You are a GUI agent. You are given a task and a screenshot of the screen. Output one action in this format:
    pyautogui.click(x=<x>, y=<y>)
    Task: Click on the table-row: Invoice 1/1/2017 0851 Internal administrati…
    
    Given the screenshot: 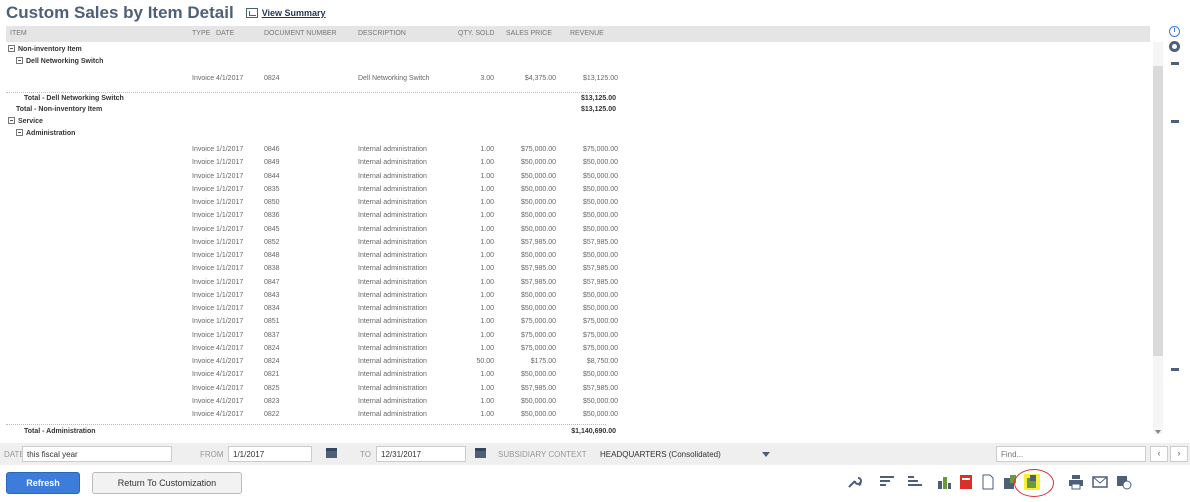 What is the action you would take?
    pyautogui.click(x=312, y=322)
    